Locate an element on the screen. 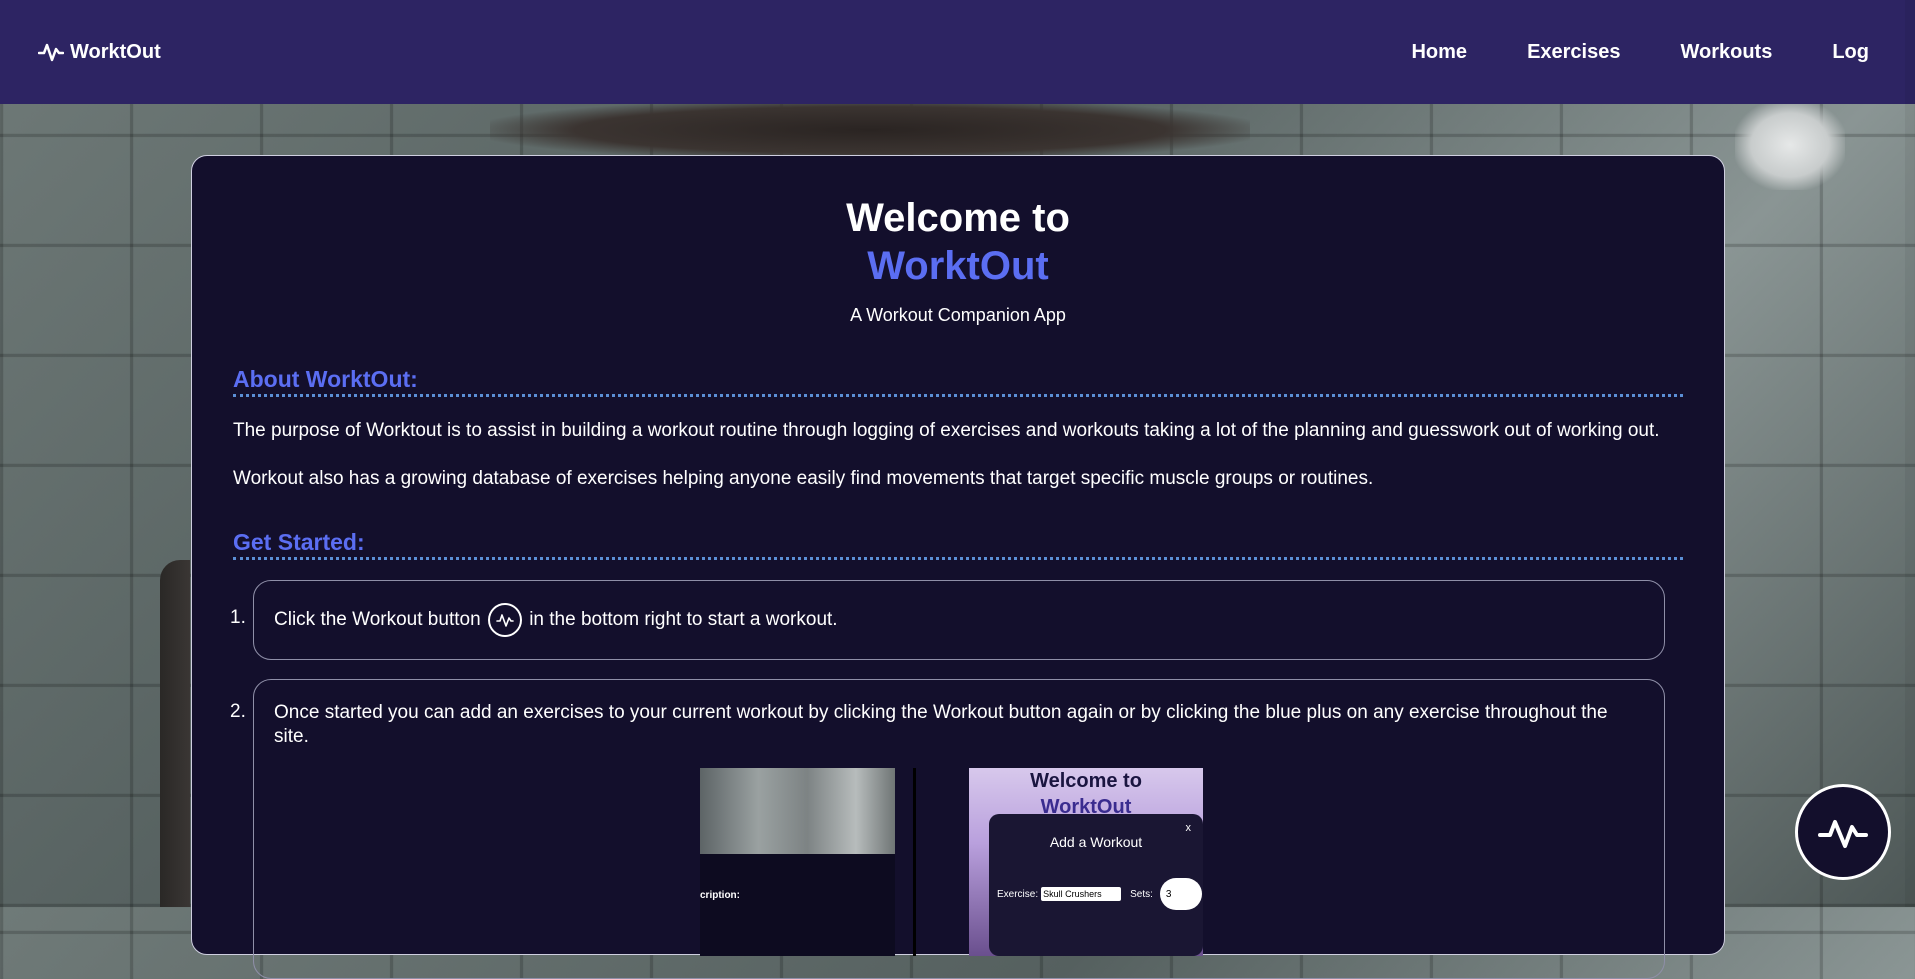 This screenshot has height=979, width=1915. modal-form-row: Exercise: Skull Crushers Sets: 3 is located at coordinates (1099, 894).